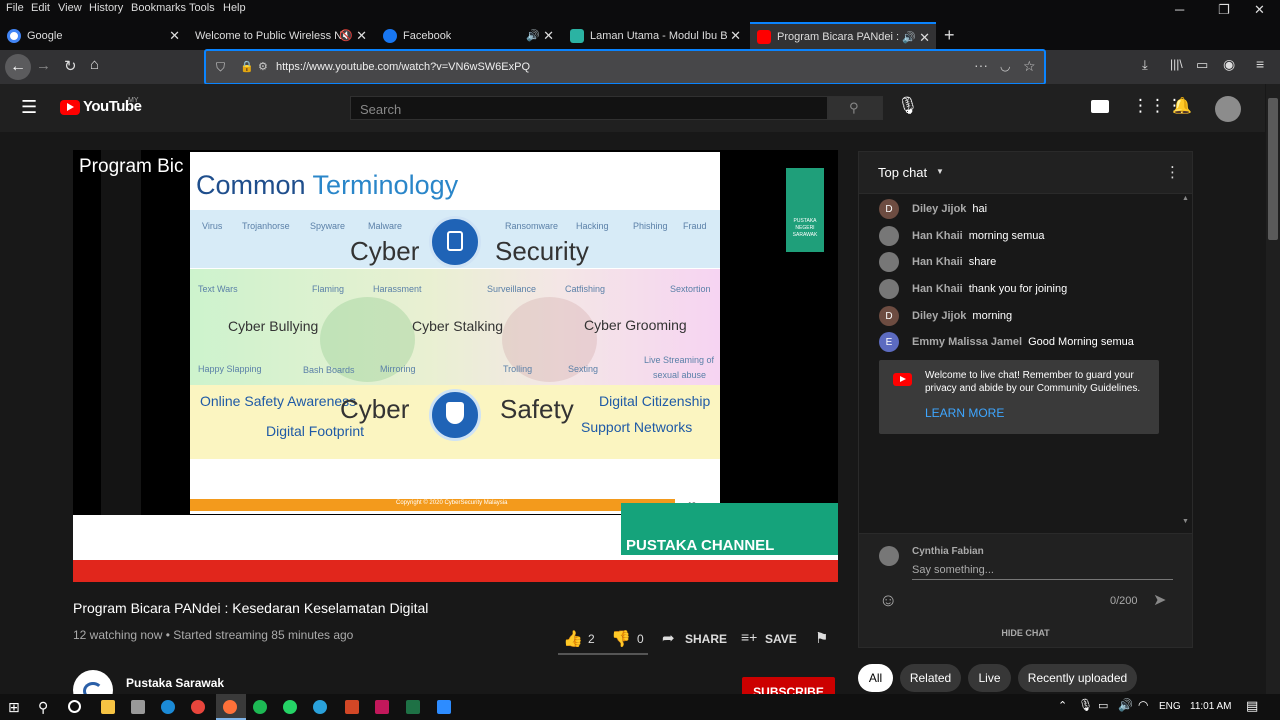 The height and width of the screenshot is (720, 1280). What do you see at coordinates (158, 8) in the screenshot?
I see `menu-bookmarks: Bookmarks` at bounding box center [158, 8].